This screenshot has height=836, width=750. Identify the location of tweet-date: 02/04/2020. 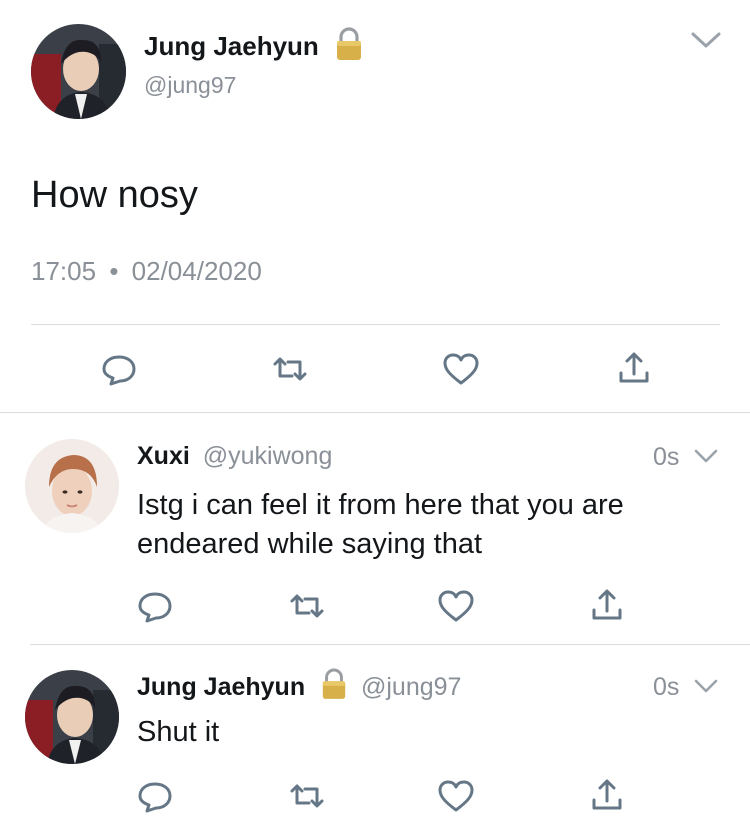
(196, 271).